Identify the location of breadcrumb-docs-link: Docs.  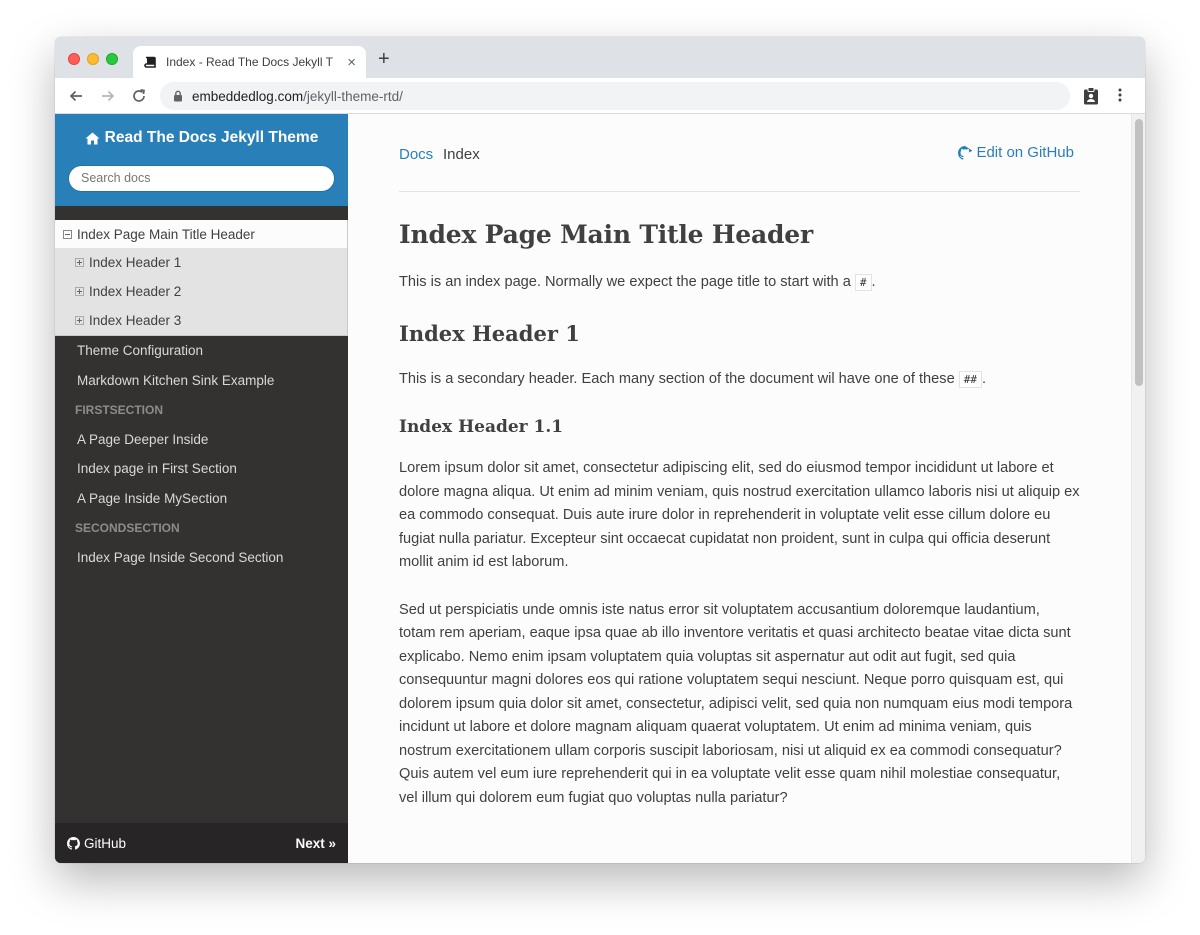
(416, 154).